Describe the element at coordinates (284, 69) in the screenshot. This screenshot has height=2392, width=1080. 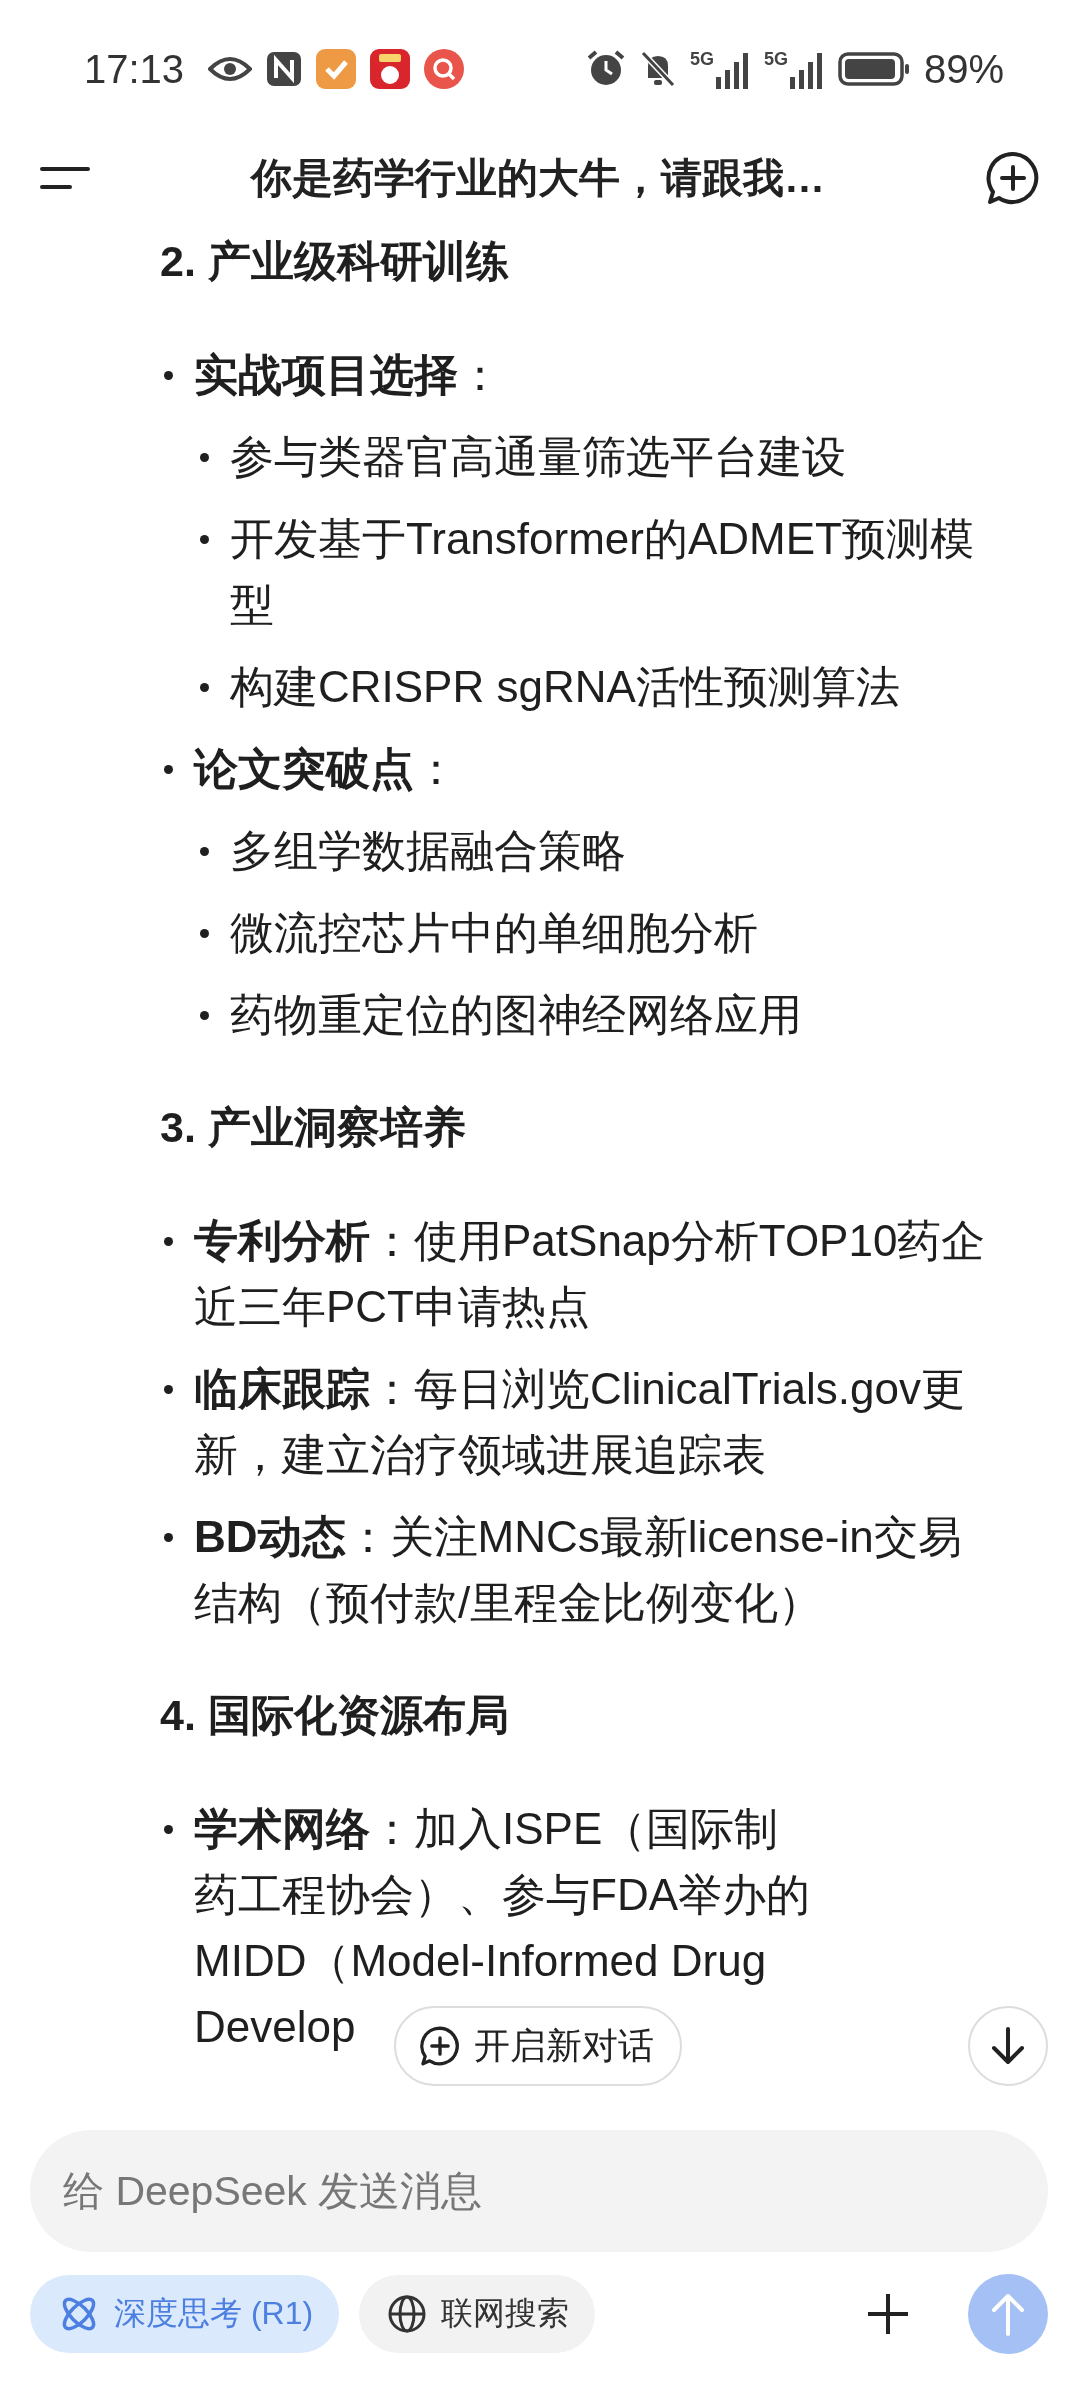
I see `nfc-icon` at that location.